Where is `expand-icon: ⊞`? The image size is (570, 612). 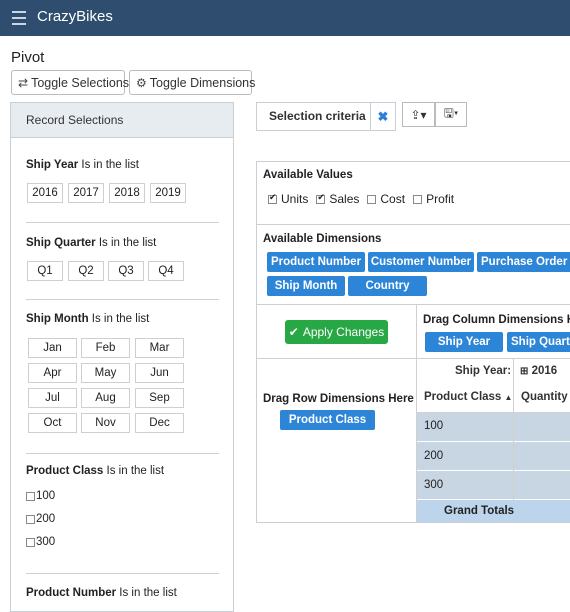
expand-icon: ⊞ is located at coordinates (524, 371).